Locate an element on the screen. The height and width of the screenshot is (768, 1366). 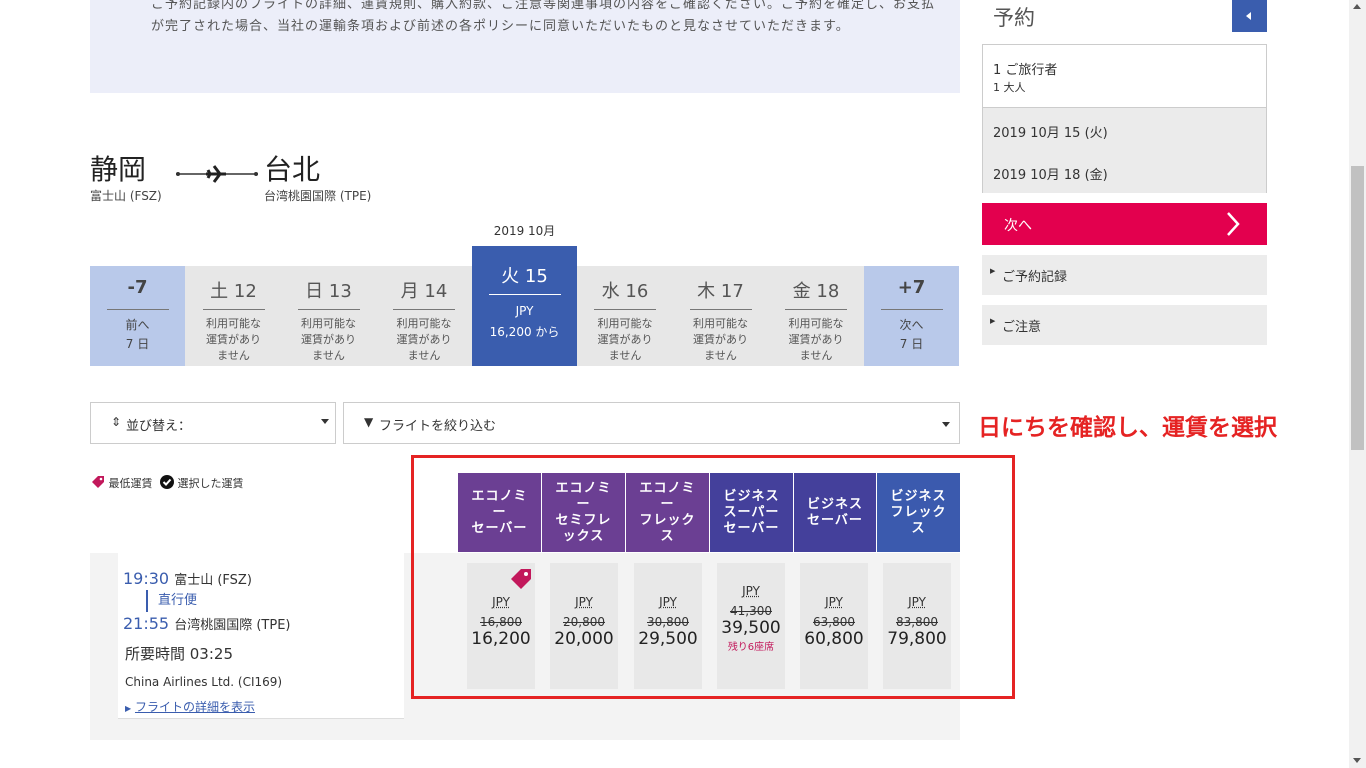
booking-record-accordion: ▶ ご予約記録 is located at coordinates (1124, 275).